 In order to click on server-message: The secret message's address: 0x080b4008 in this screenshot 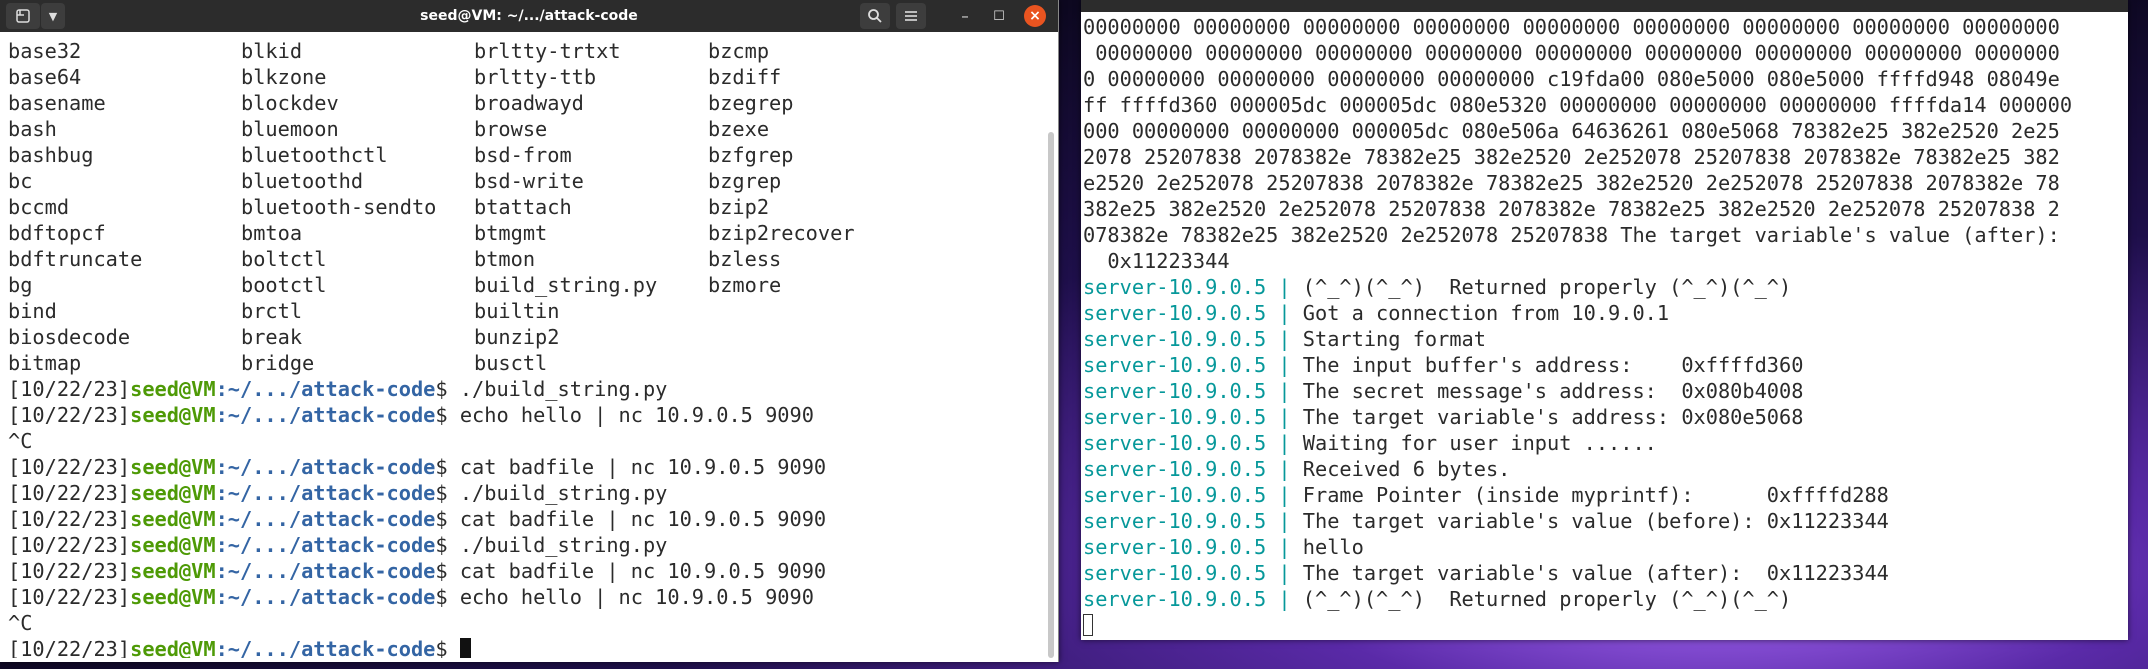, I will do `click(1553, 391)`.